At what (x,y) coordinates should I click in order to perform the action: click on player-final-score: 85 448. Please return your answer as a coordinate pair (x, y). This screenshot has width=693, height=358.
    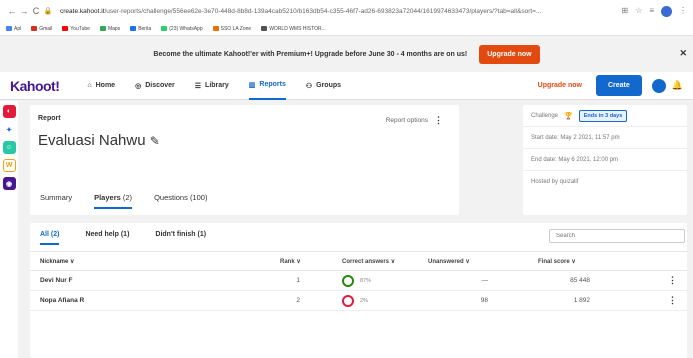
    Looking at the image, I should click on (580, 280).